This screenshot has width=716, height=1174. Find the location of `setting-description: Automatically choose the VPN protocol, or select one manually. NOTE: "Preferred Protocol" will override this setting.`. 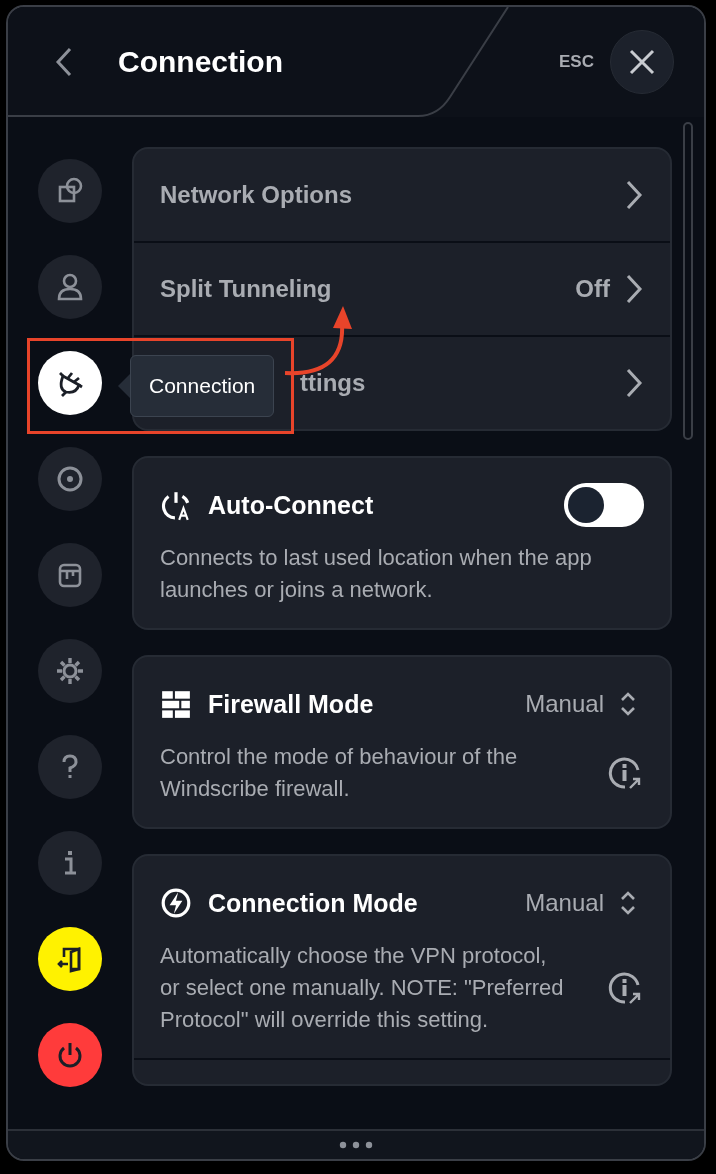

setting-description: Automatically choose the VPN protocol, or select one manually. NOTE: "Preferred Protocol" will override this setting. is located at coordinates (362, 988).